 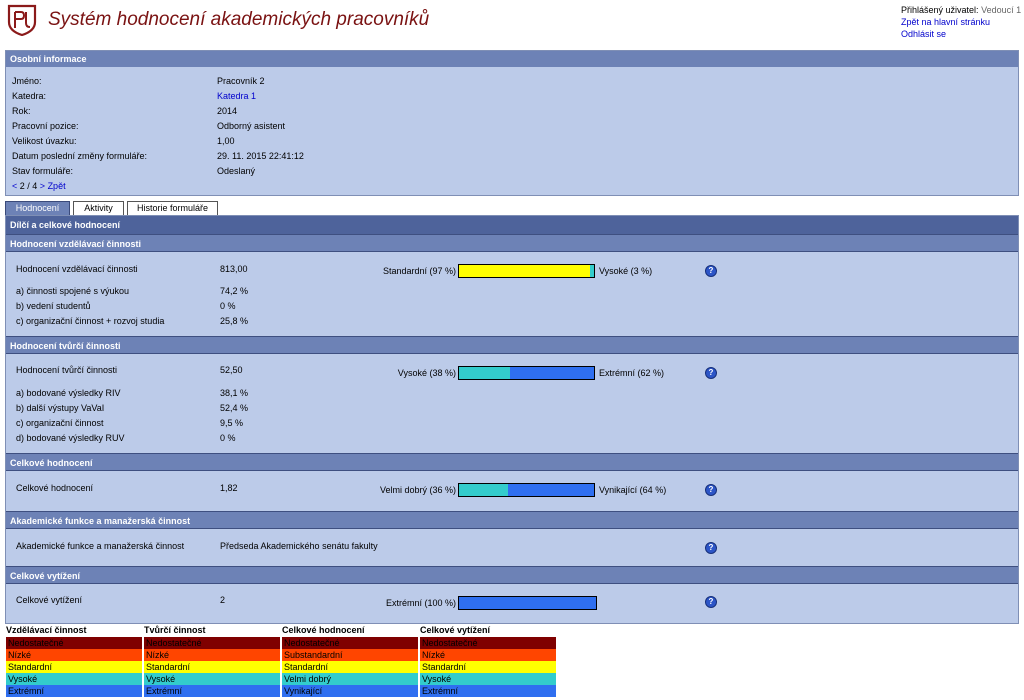 What do you see at coordinates (512, 520) in the screenshot?
I see `academic-section-title: Akademické funkce a manažerská činnost` at bounding box center [512, 520].